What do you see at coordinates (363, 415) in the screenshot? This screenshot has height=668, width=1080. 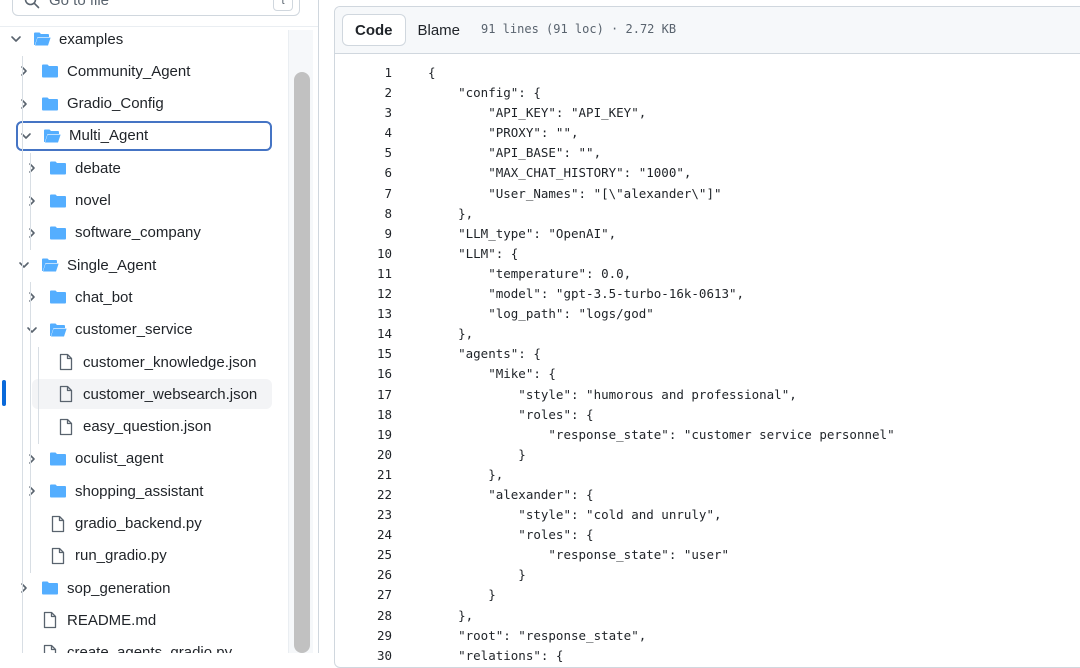 I see `line-number: 18` at bounding box center [363, 415].